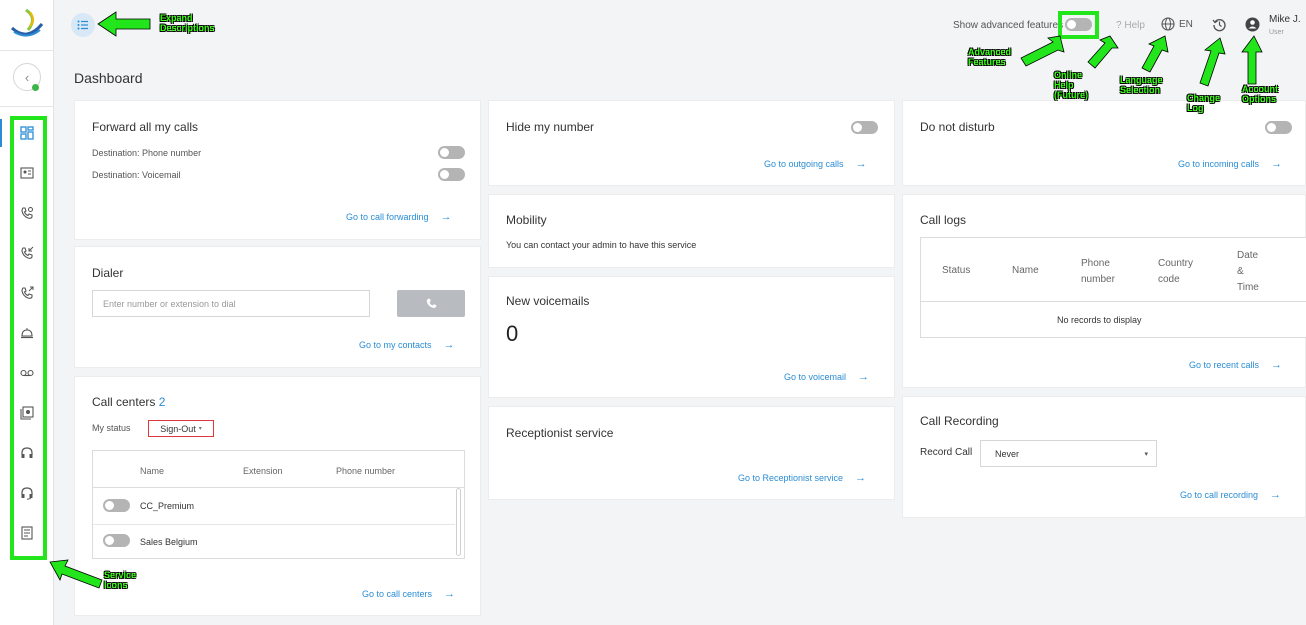 Image resolution: width=1306 pixels, height=625 pixels. What do you see at coordinates (1155, 54) in the screenshot?
I see `language-arrow` at bounding box center [1155, 54].